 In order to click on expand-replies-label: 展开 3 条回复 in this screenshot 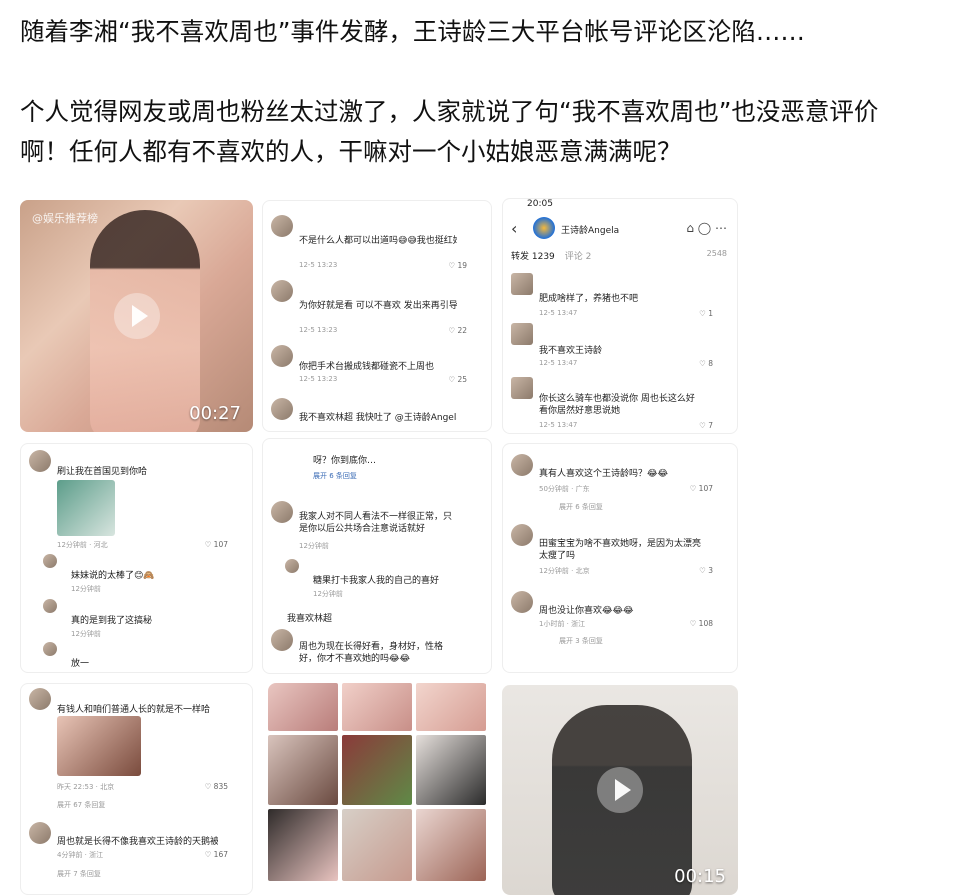, I will do `click(581, 641)`.